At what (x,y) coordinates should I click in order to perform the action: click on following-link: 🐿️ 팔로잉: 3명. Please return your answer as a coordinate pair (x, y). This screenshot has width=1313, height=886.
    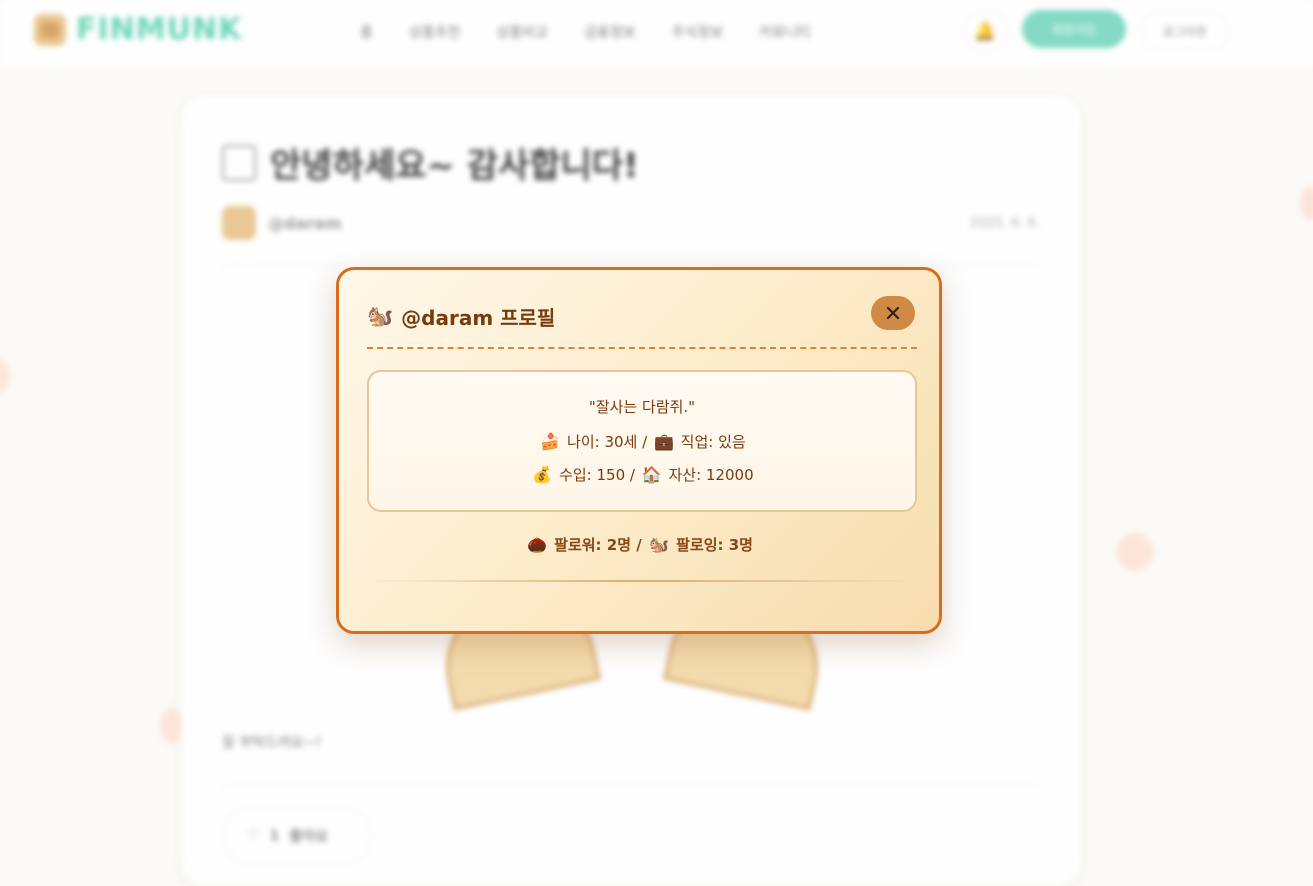
    Looking at the image, I should click on (700, 544).